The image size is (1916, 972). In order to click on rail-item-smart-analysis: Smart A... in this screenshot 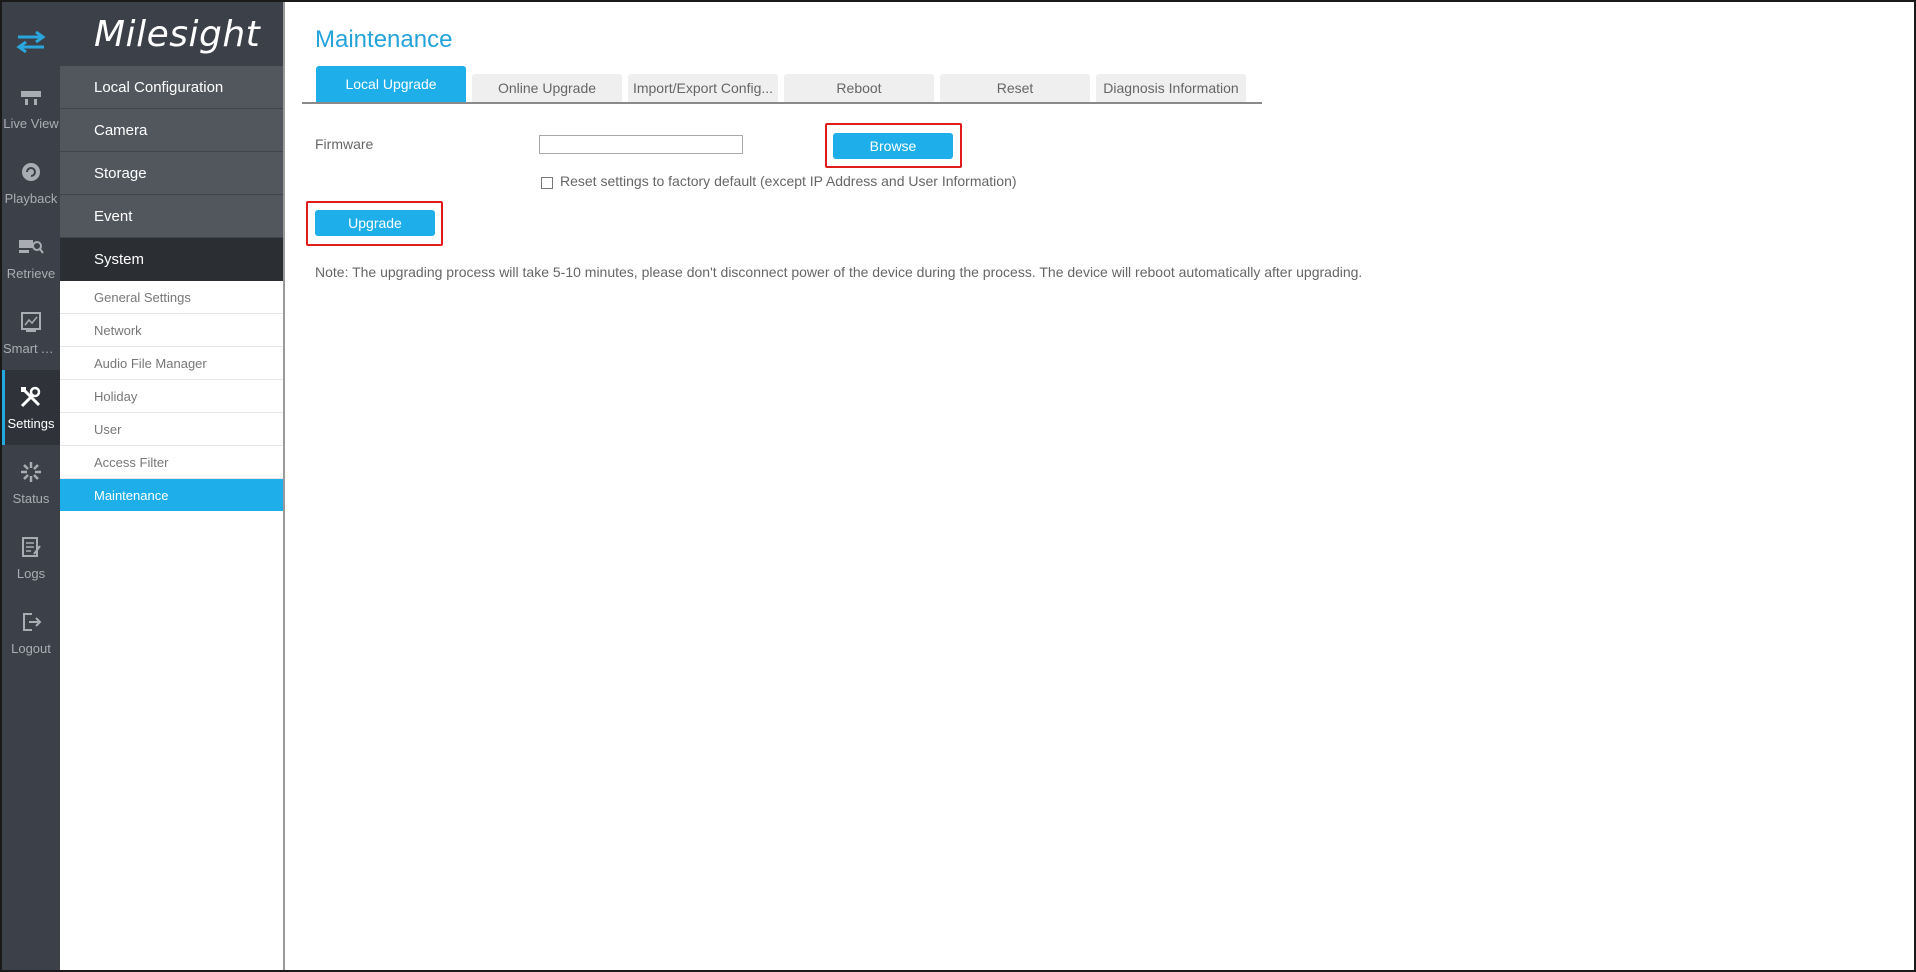, I will do `click(31, 332)`.